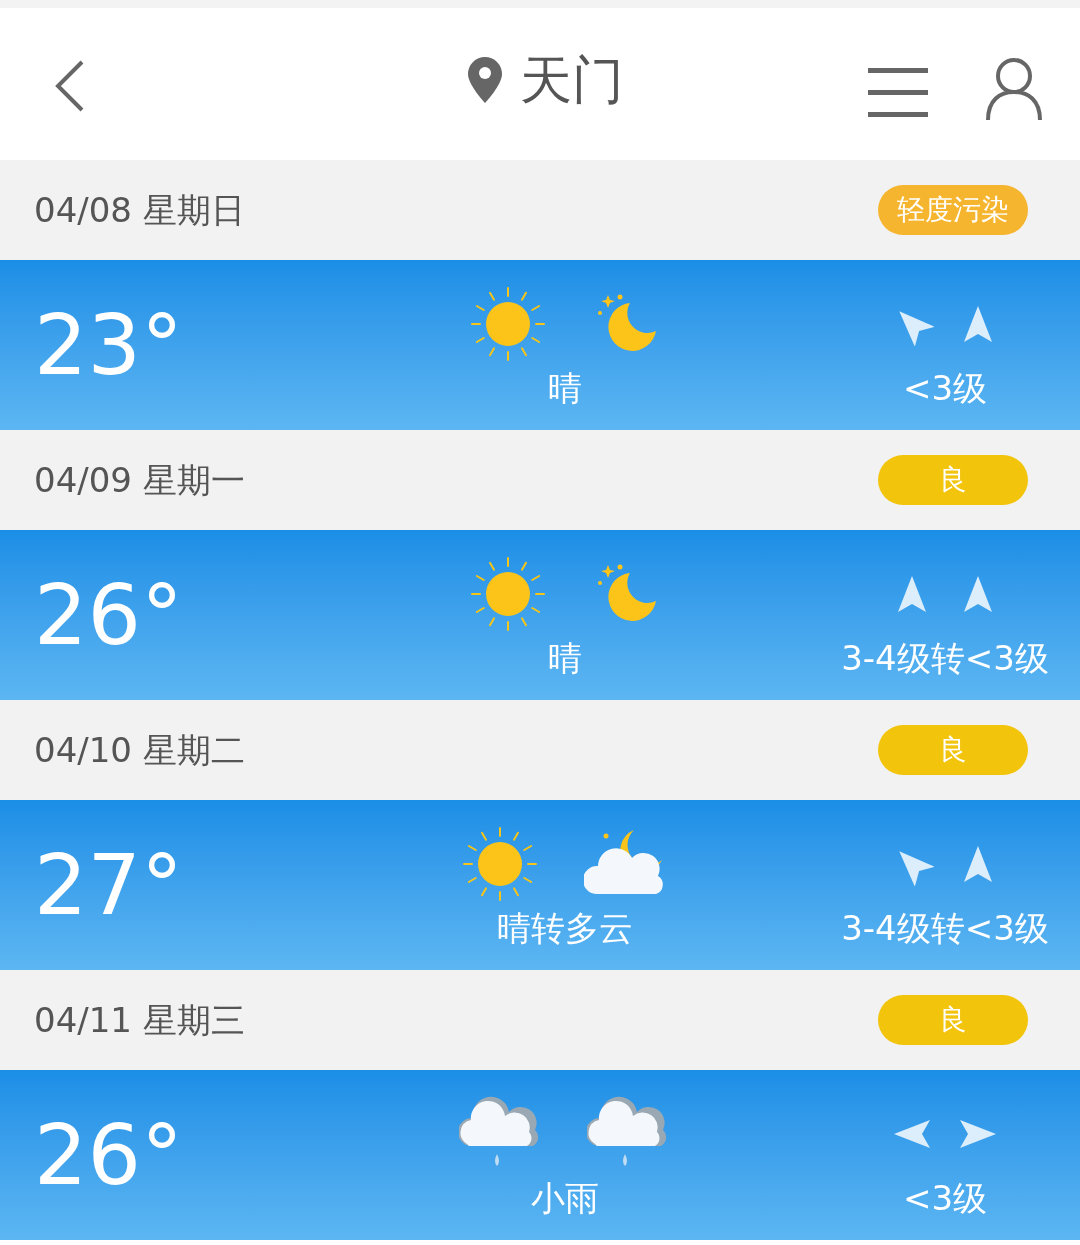 Image resolution: width=1080 pixels, height=1245 pixels. I want to click on temperature: 27°, so click(108, 885).